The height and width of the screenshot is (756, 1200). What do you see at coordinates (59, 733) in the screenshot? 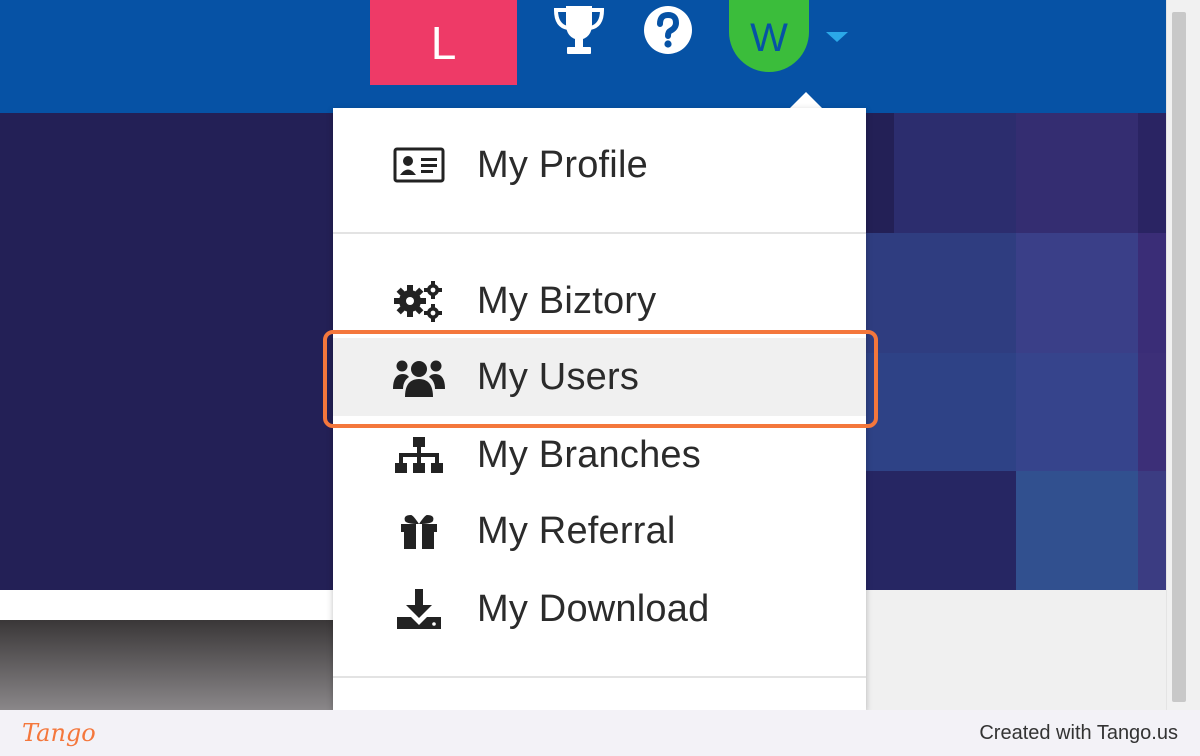
I see `tango-logo: Tango` at bounding box center [59, 733].